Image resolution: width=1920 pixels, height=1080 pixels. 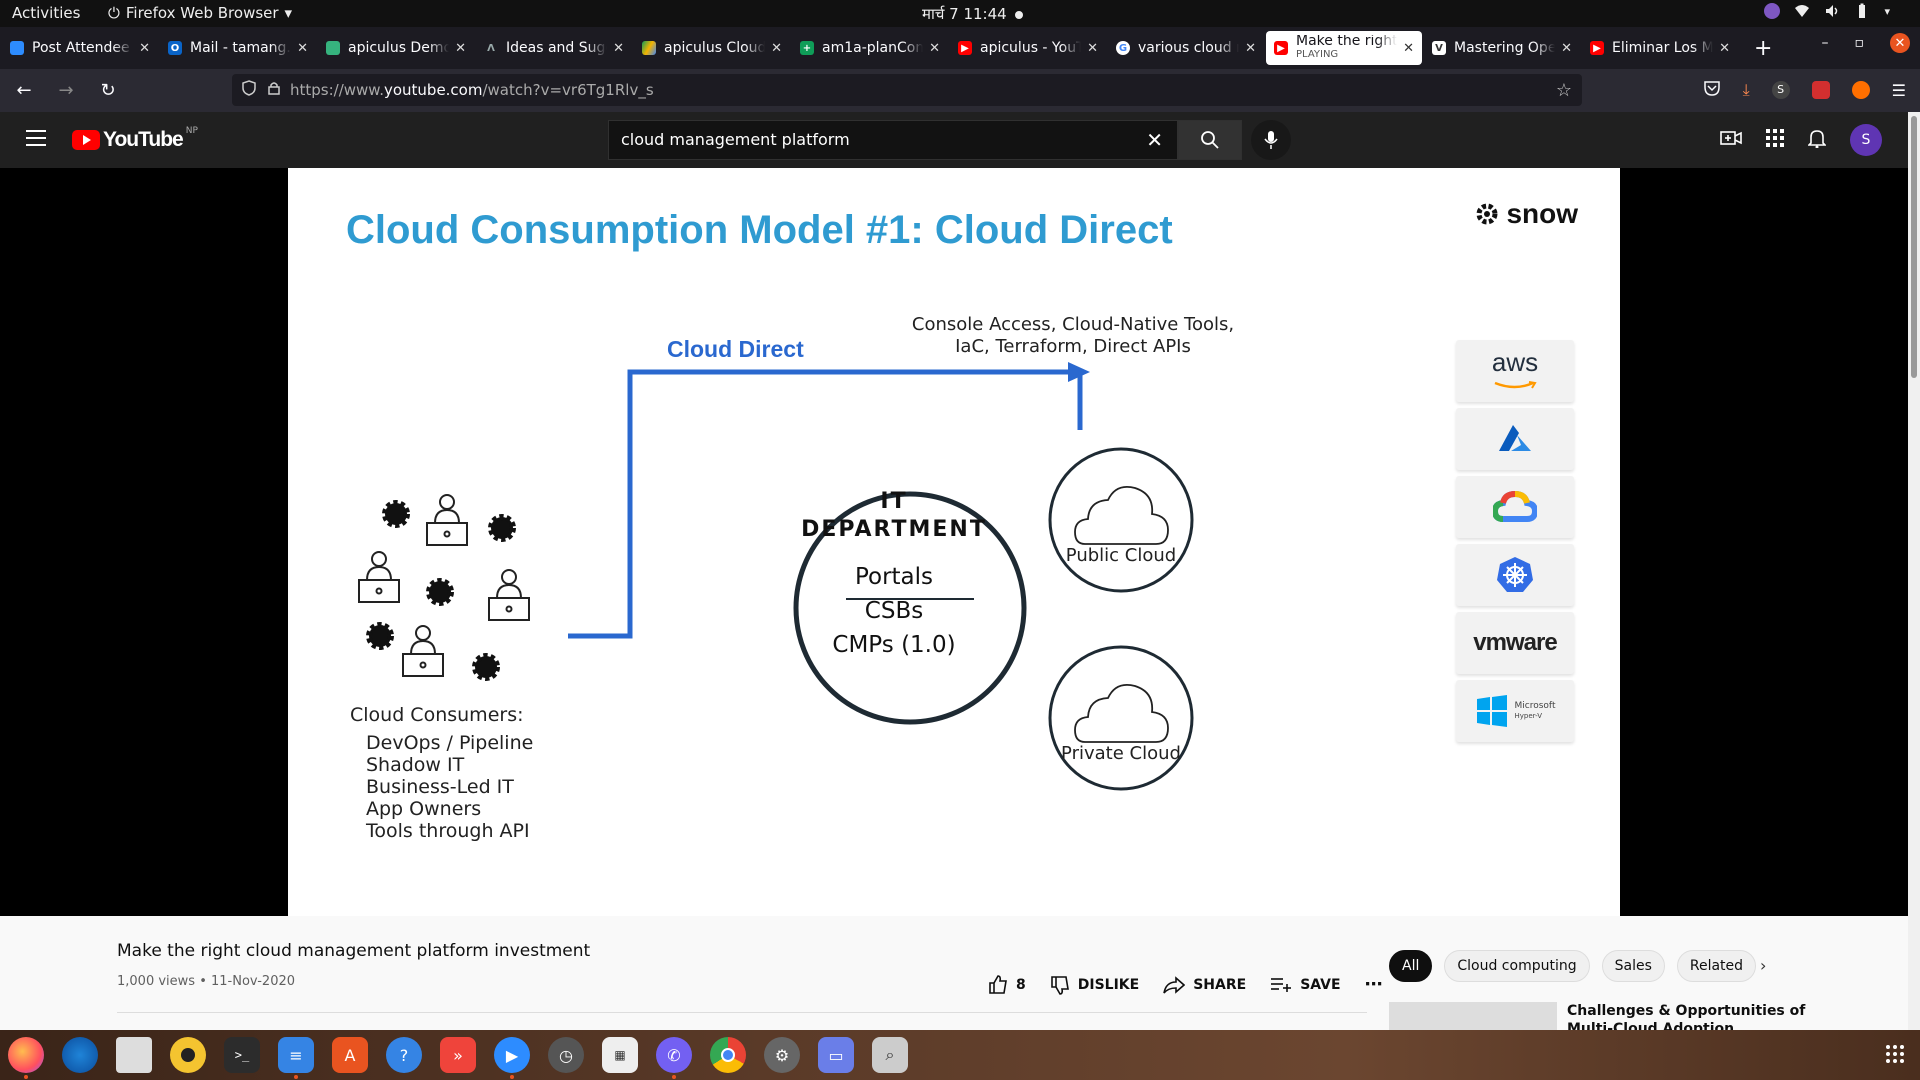 What do you see at coordinates (742, 1012) in the screenshot?
I see `divider` at bounding box center [742, 1012].